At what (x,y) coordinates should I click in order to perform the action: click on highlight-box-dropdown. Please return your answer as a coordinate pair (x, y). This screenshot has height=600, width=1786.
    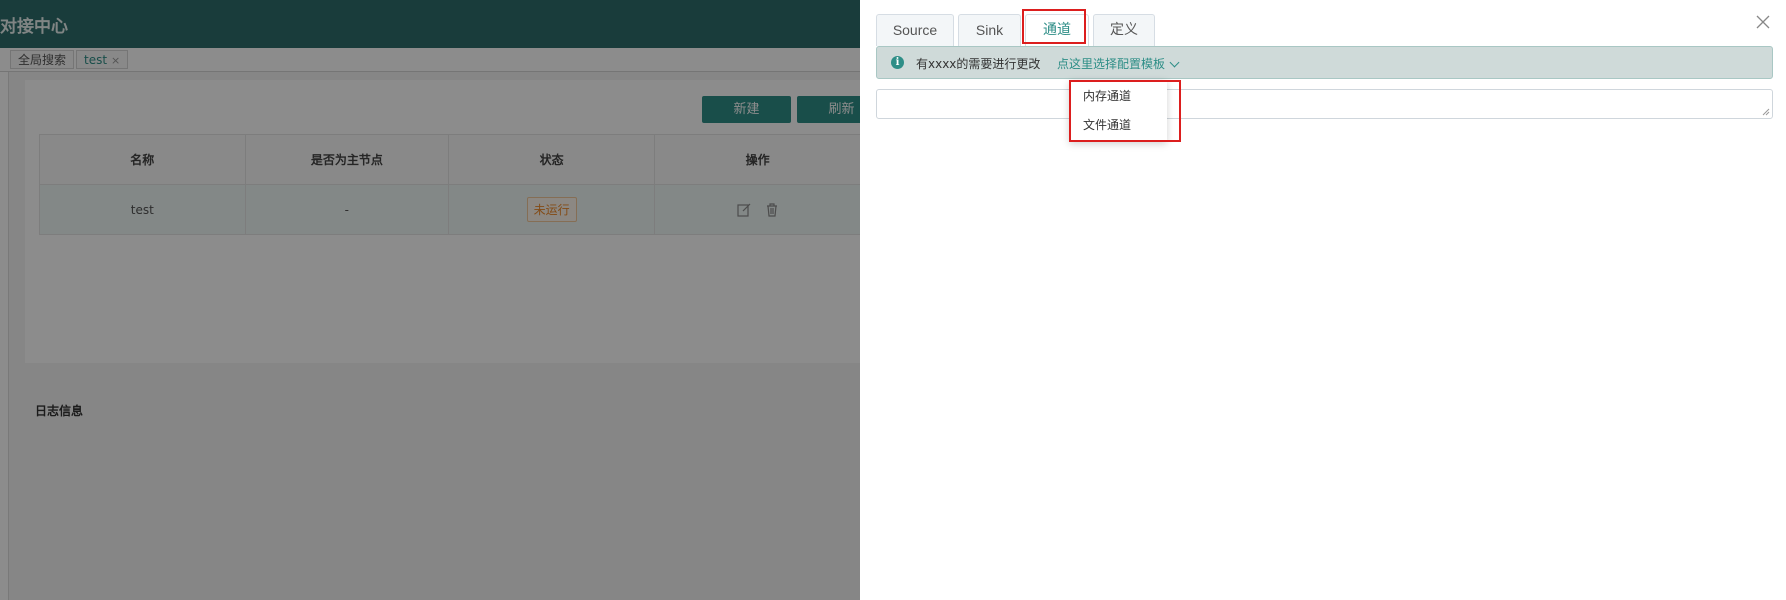
    Looking at the image, I should click on (1125, 111).